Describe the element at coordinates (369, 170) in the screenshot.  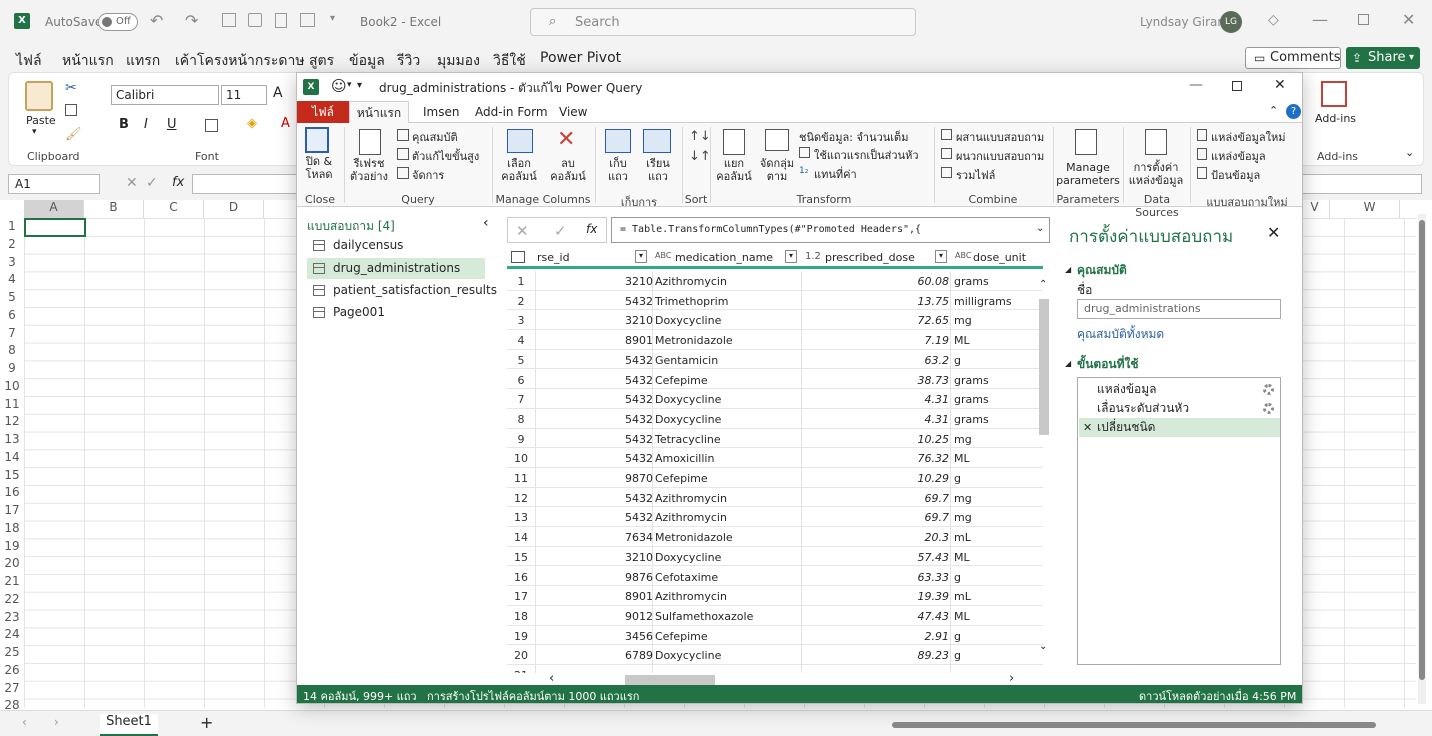
I see `refresh-preview-button: รีเฟรช ตัวอย่าง` at that location.